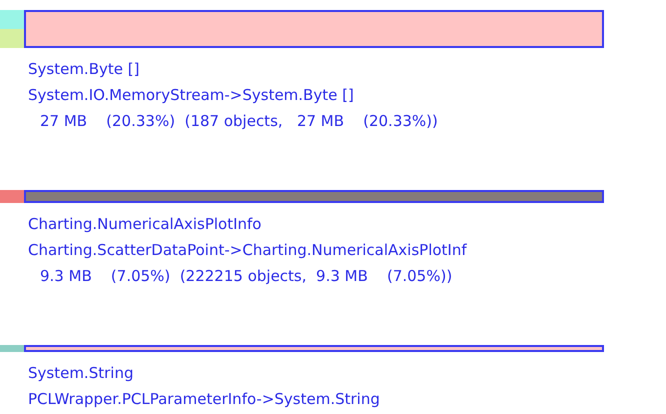  Describe the element at coordinates (204, 399) in the screenshot. I see `reference-path: PCLWrapper.PCLParameterInfo->System.String` at that location.